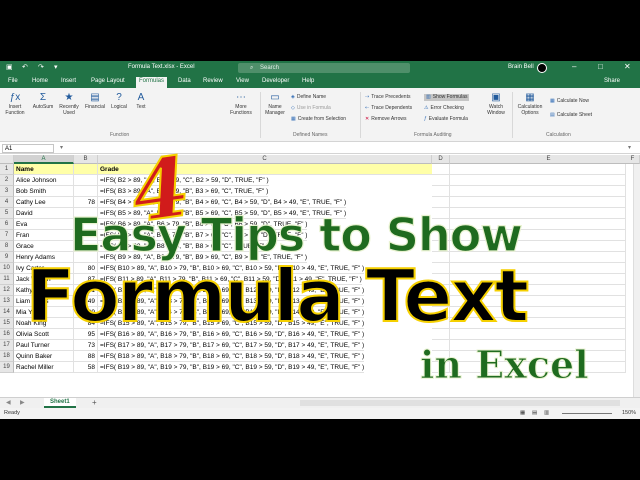 Image resolution: width=640 pixels, height=480 pixels. What do you see at coordinates (318, 119) in the screenshot?
I see `create-from-selection-button: ▦ Create from Selection` at bounding box center [318, 119].